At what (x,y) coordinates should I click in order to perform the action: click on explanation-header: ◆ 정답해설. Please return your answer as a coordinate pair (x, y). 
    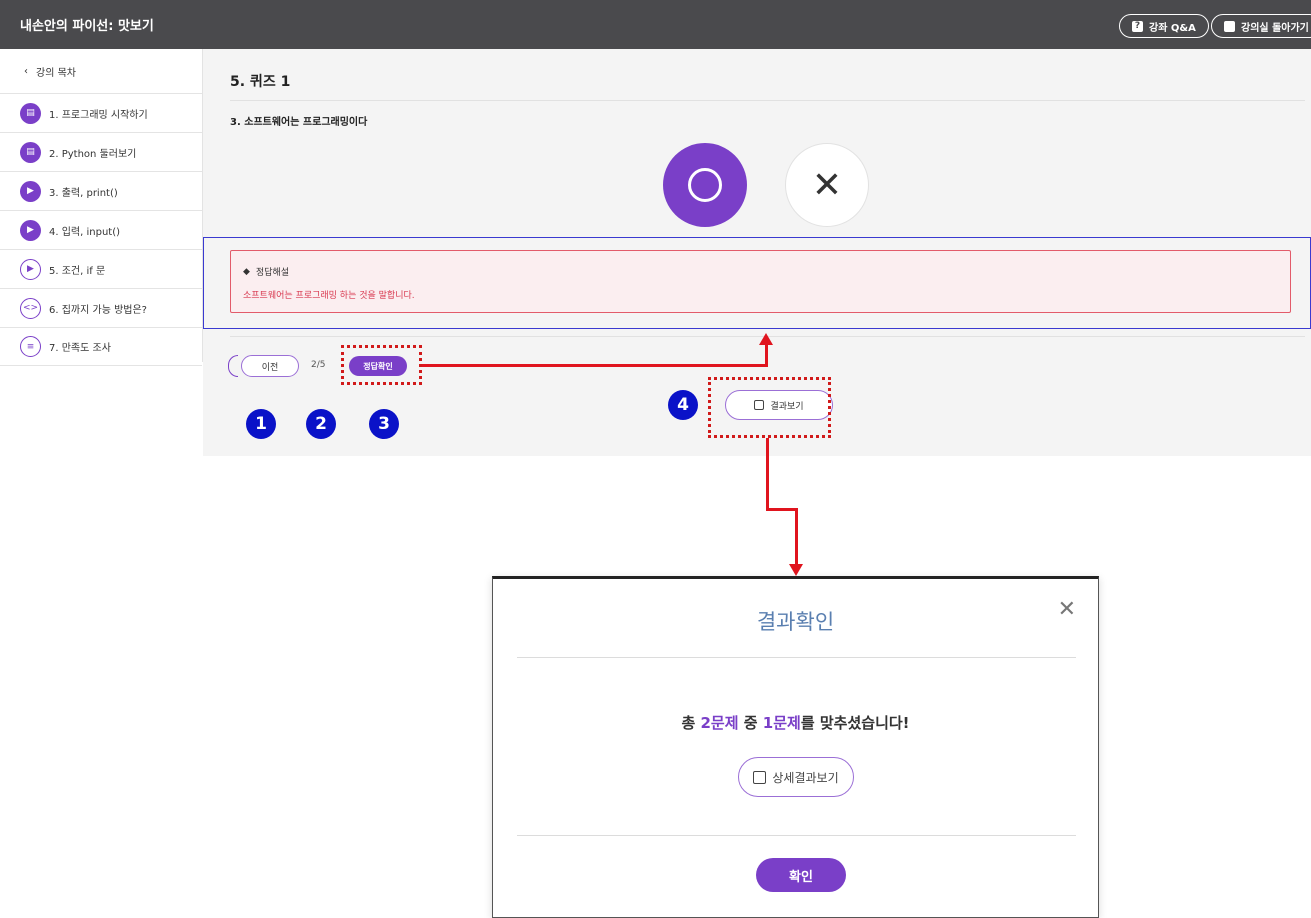
    Looking at the image, I should click on (266, 272).